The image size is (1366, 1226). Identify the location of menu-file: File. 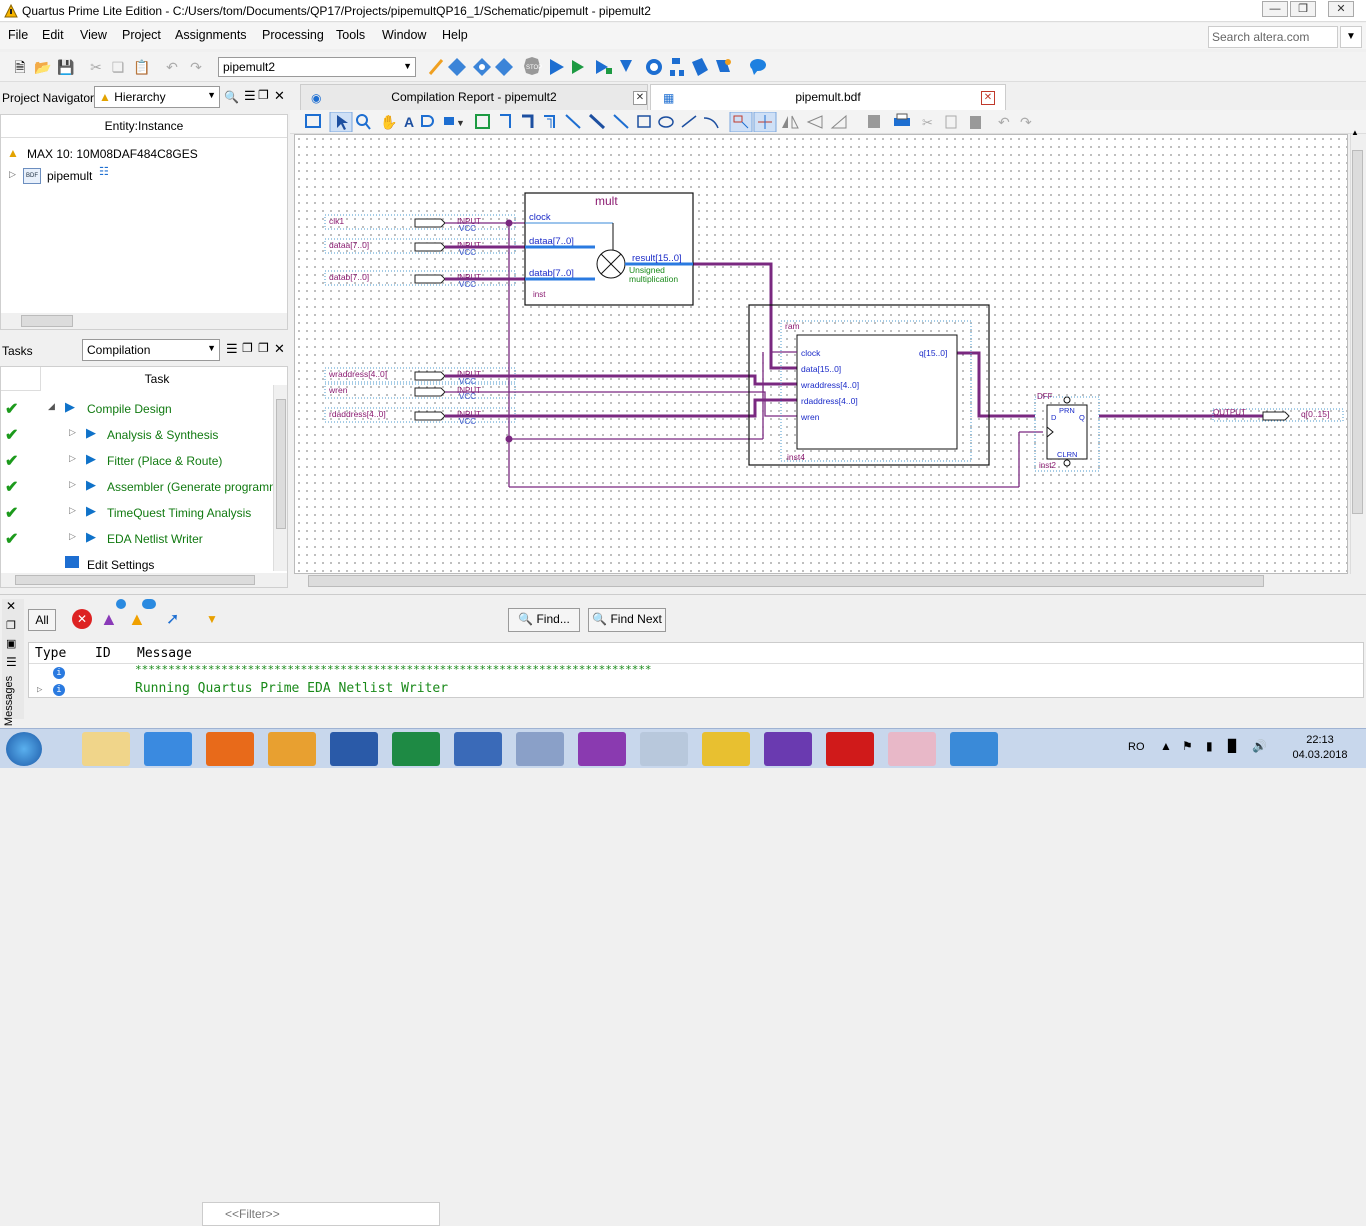
(18, 35).